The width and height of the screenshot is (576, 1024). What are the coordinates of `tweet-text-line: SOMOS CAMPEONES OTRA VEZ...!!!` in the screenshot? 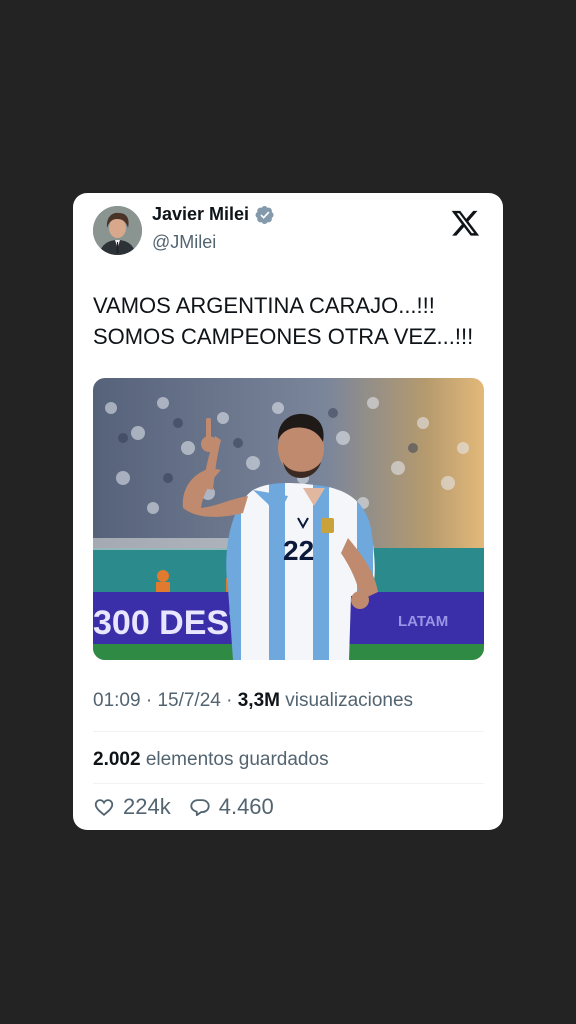 It's located at (283, 336).